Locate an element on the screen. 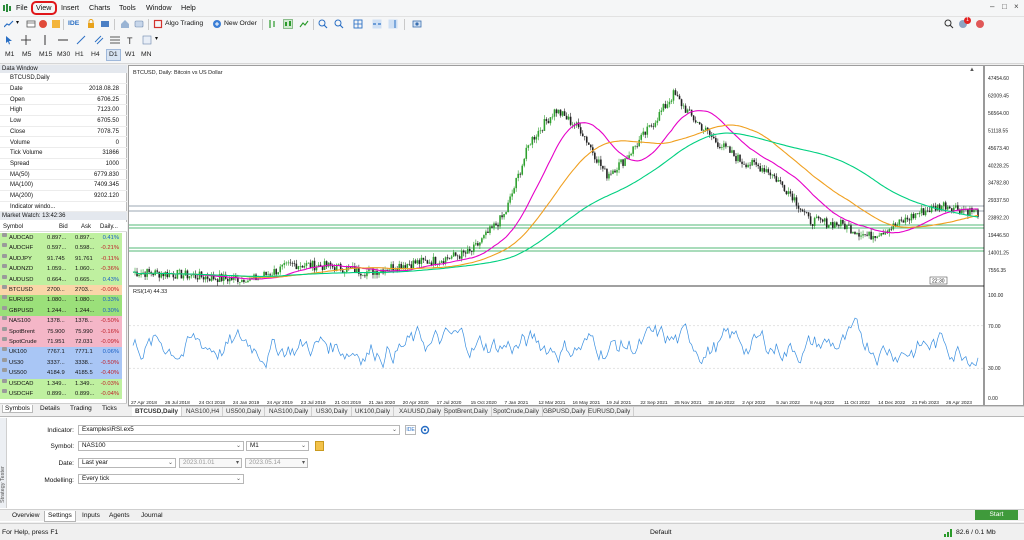  timeframe-m5: M5 is located at coordinates (26, 54).